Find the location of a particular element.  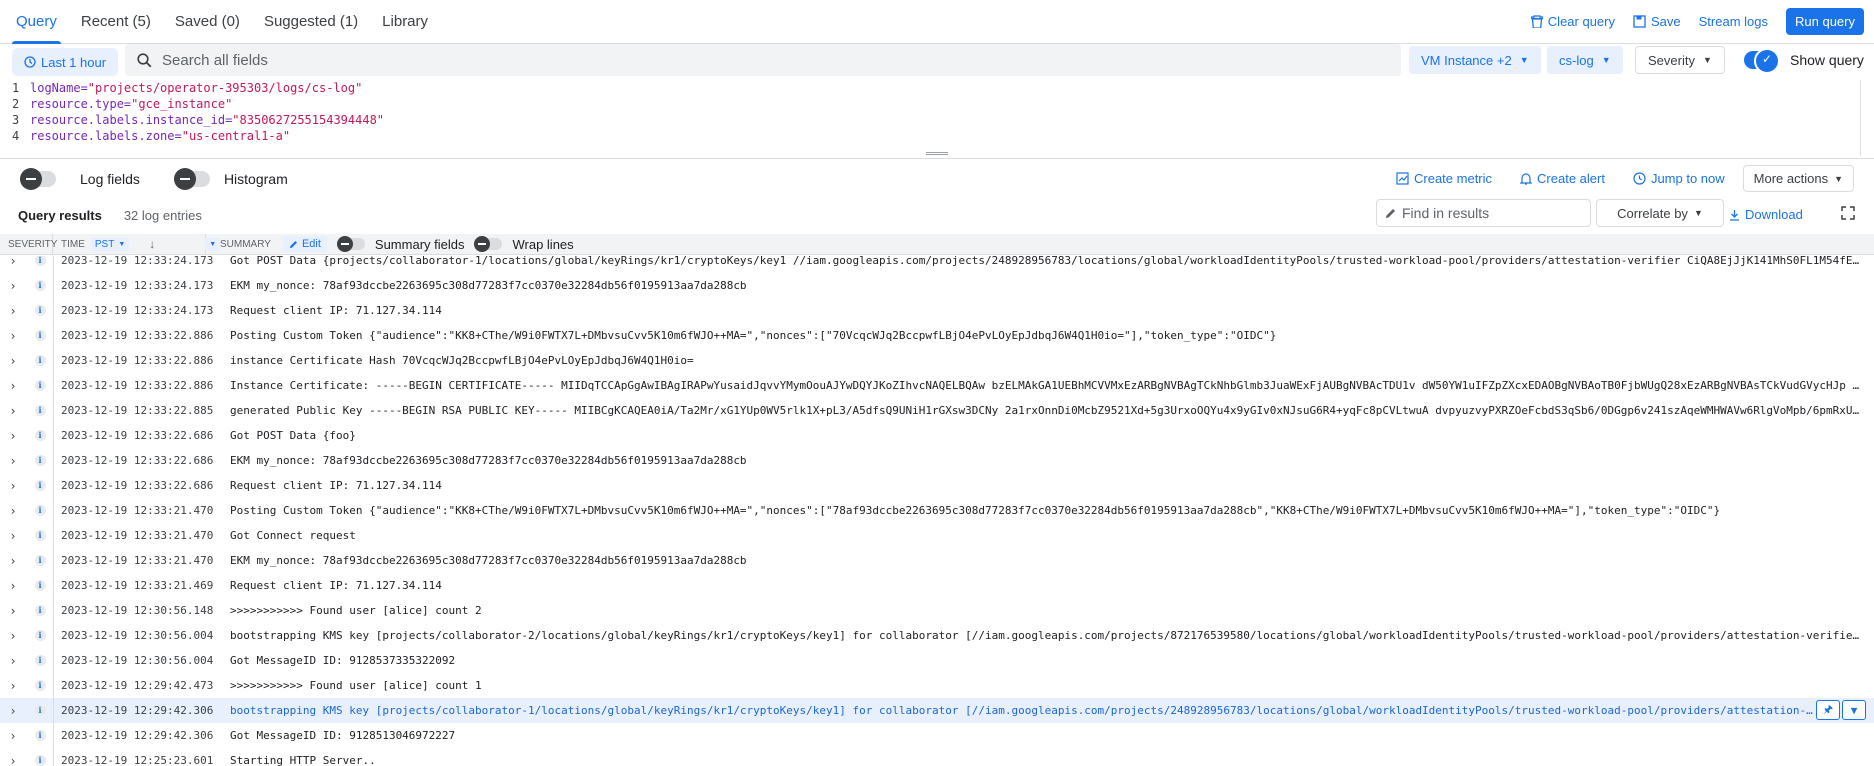

resource-filter-dropdown: VM Instance +2 ▼ is located at coordinates (1475, 60).